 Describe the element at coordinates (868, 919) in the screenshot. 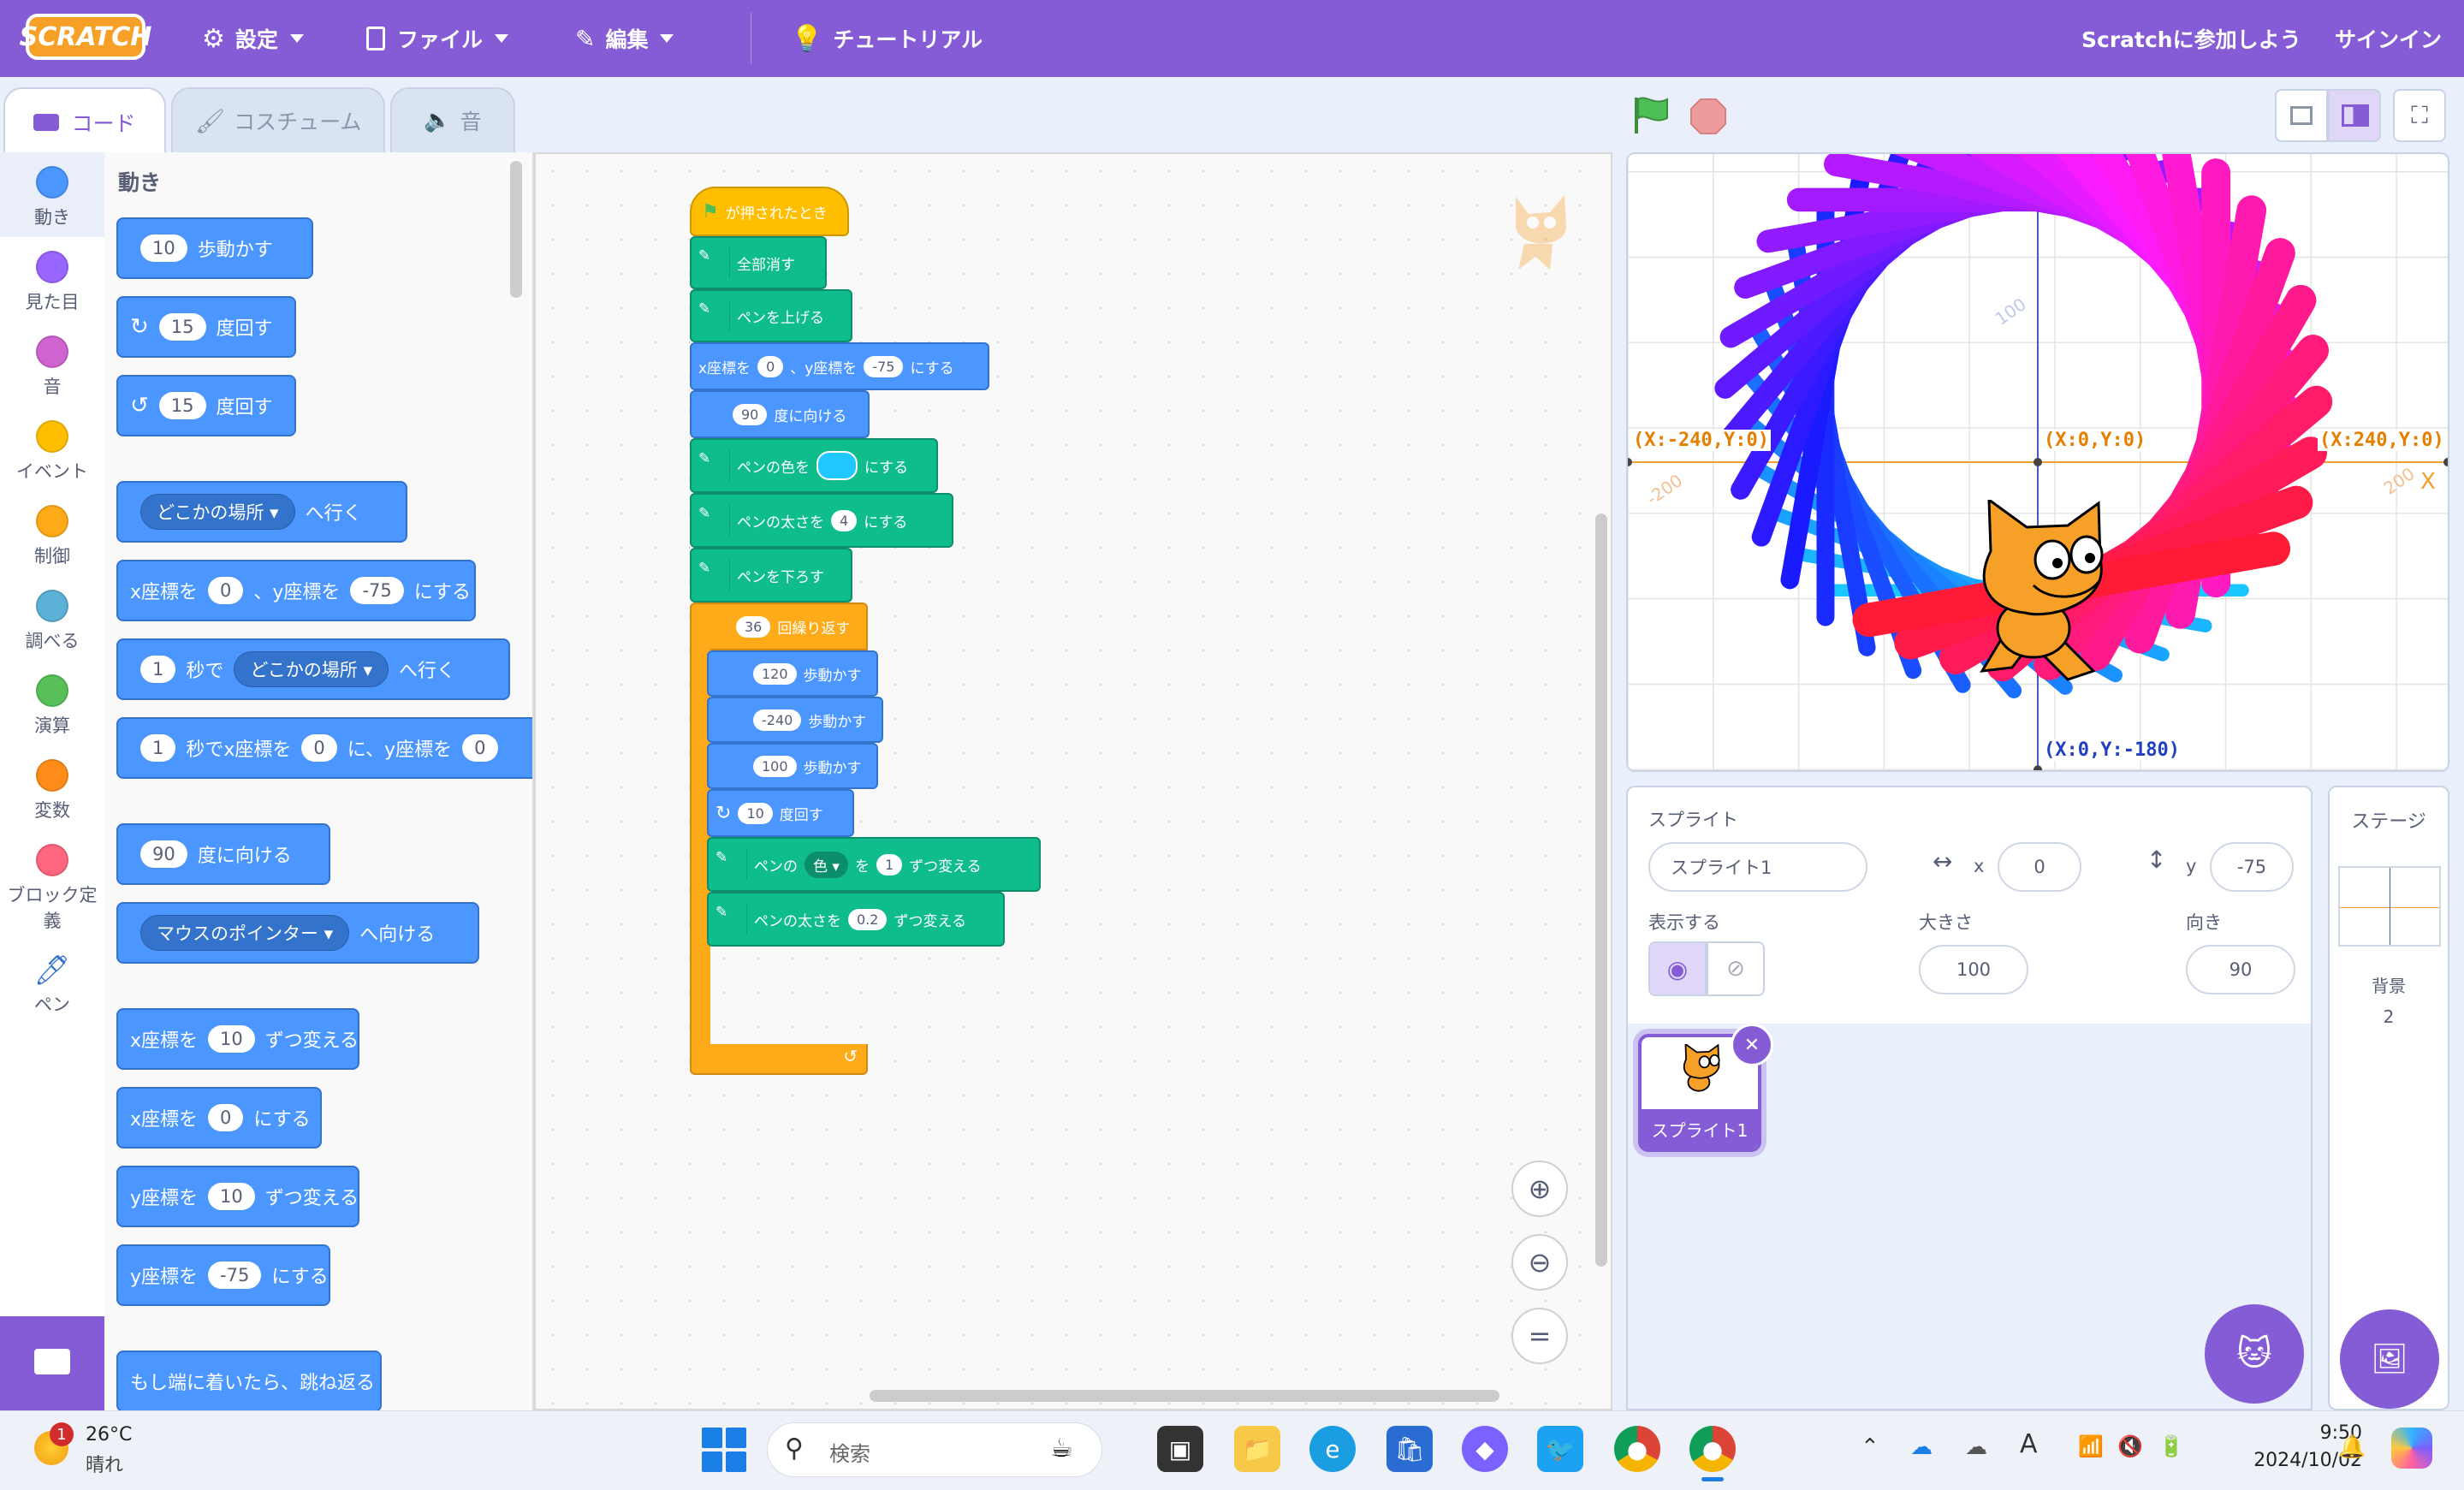

I see `change-input: 0.2` at that location.